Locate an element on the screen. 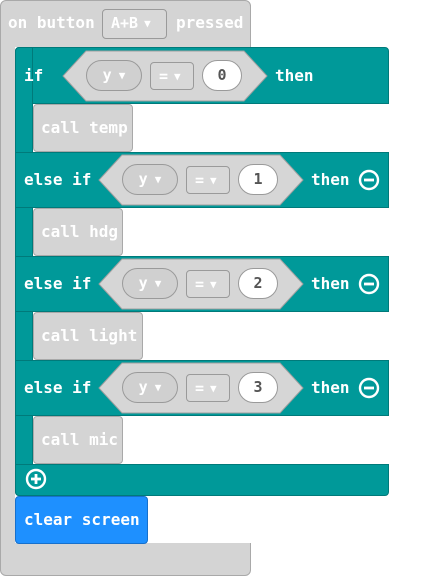  button-dropdown: A+B ▼ is located at coordinates (134, 24).